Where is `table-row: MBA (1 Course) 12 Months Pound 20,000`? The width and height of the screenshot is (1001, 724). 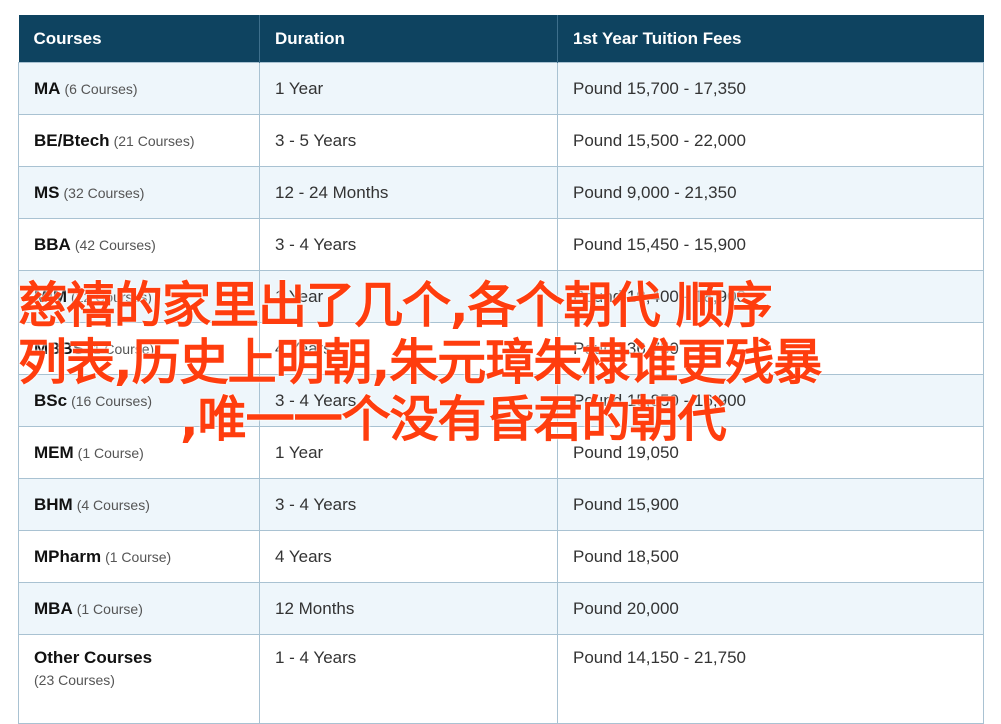 table-row: MBA (1 Course) 12 Months Pound 20,000 is located at coordinates (501, 608).